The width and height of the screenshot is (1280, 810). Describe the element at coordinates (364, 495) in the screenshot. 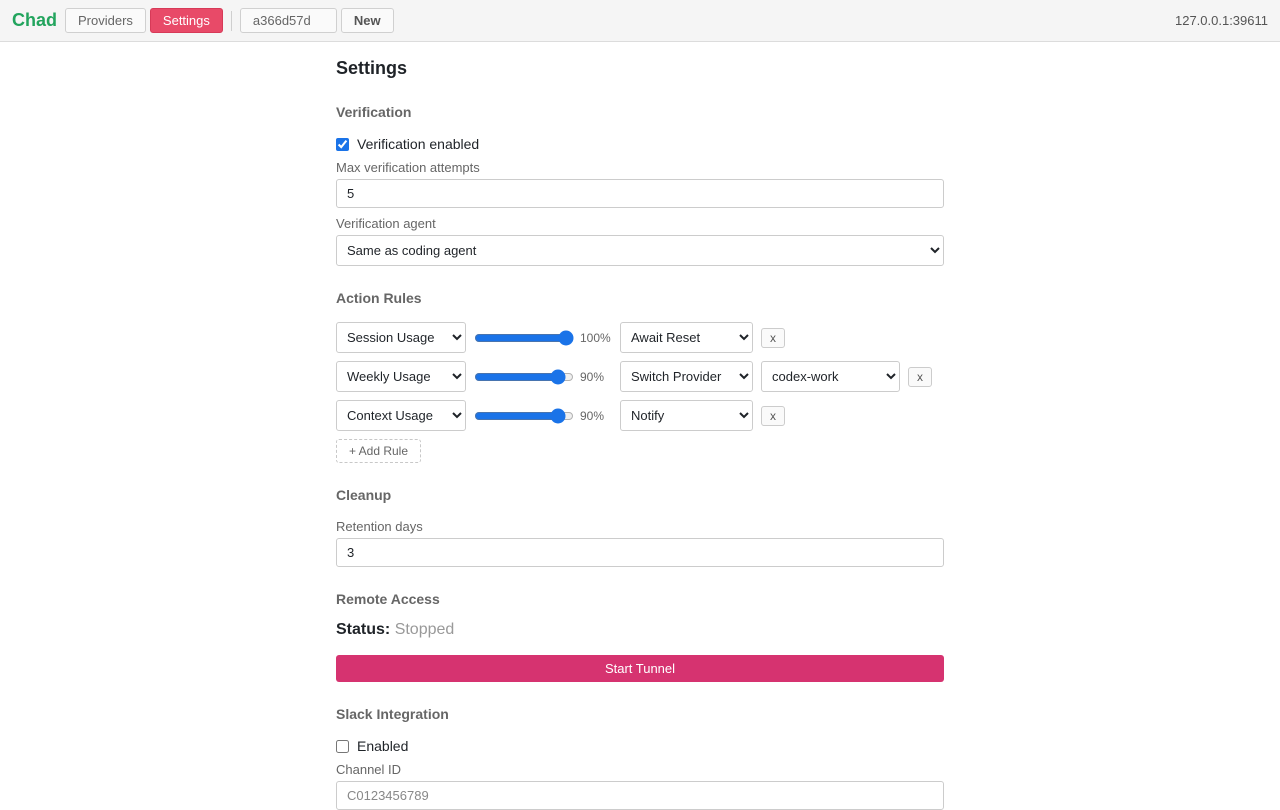

I see `section-title-cleanup: Cleanup` at that location.